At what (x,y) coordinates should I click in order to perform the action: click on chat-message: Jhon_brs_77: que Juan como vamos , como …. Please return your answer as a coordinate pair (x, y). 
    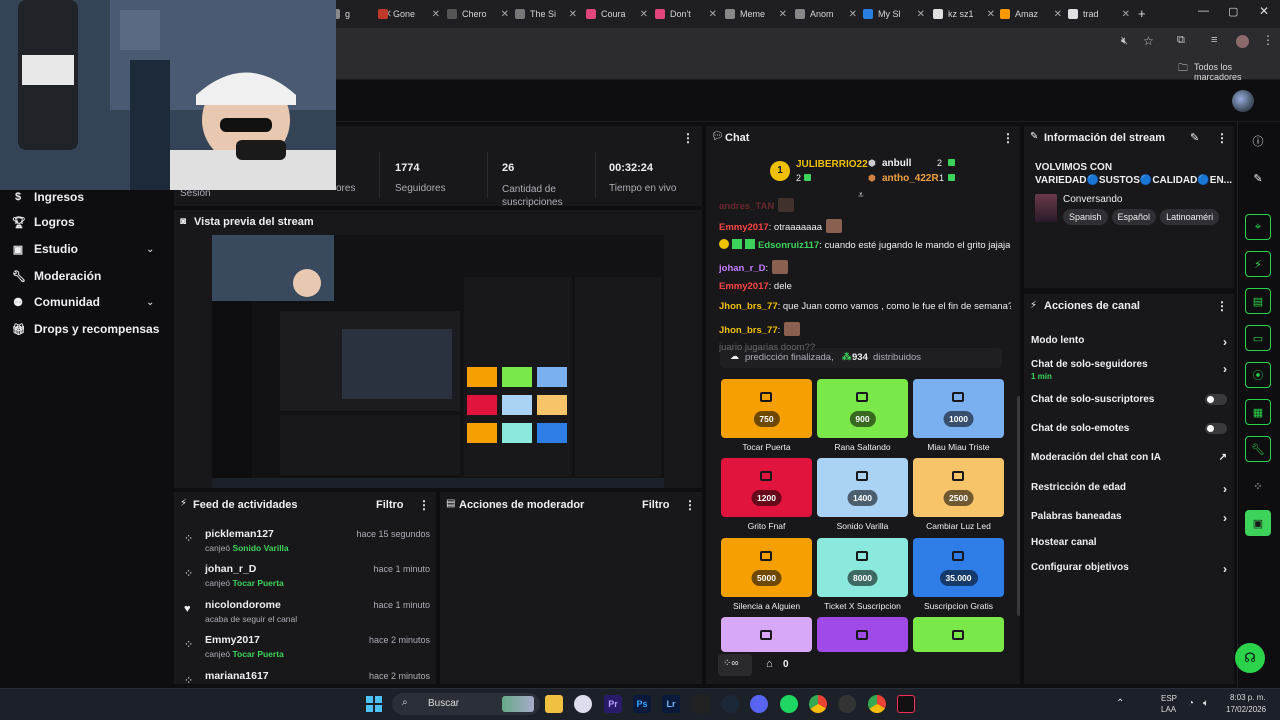
    Looking at the image, I should click on (865, 306).